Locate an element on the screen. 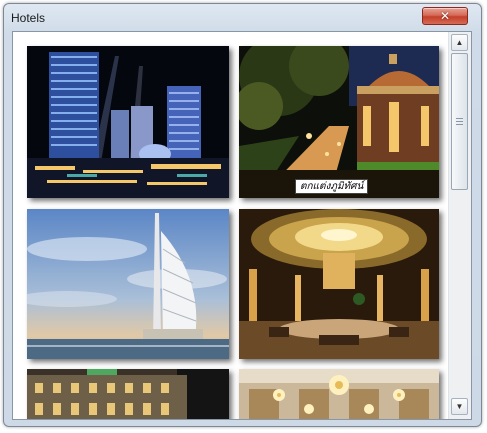  hotel-photo-ballroom is located at coordinates (339, 394).